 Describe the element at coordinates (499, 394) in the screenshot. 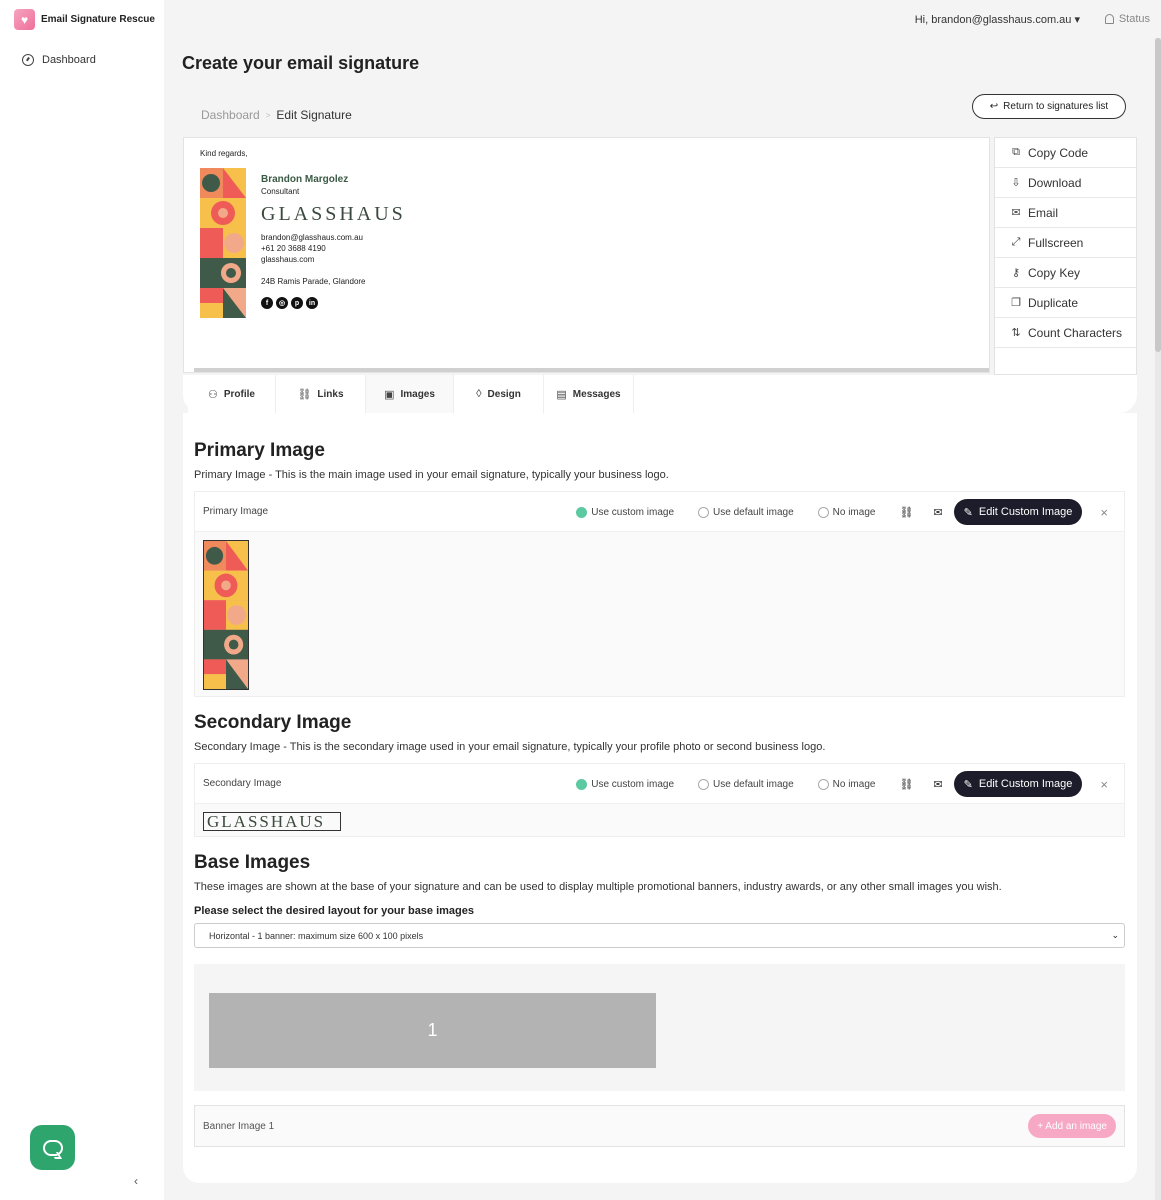

I see `tab-design: ◊ Design` at that location.